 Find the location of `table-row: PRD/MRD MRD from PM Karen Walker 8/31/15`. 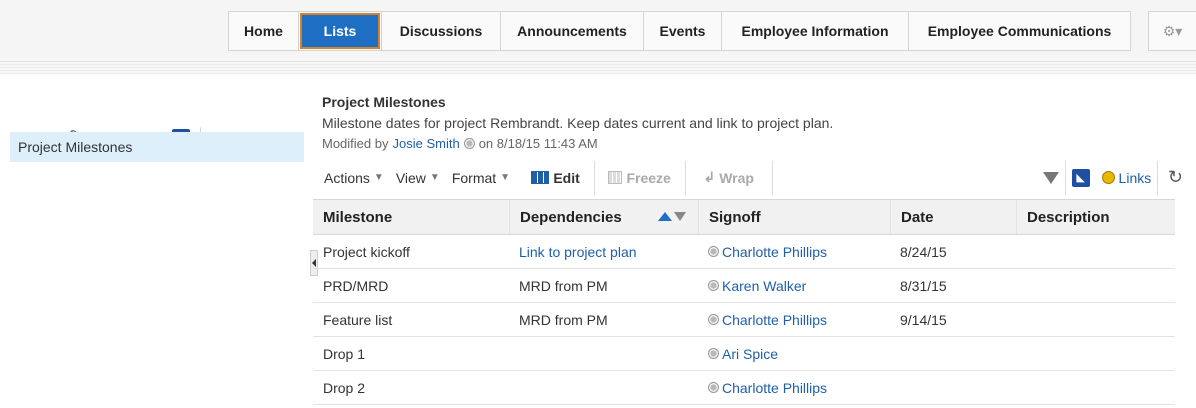

table-row: PRD/MRD MRD from PM Karen Walker 8/31/15 is located at coordinates (744, 286).